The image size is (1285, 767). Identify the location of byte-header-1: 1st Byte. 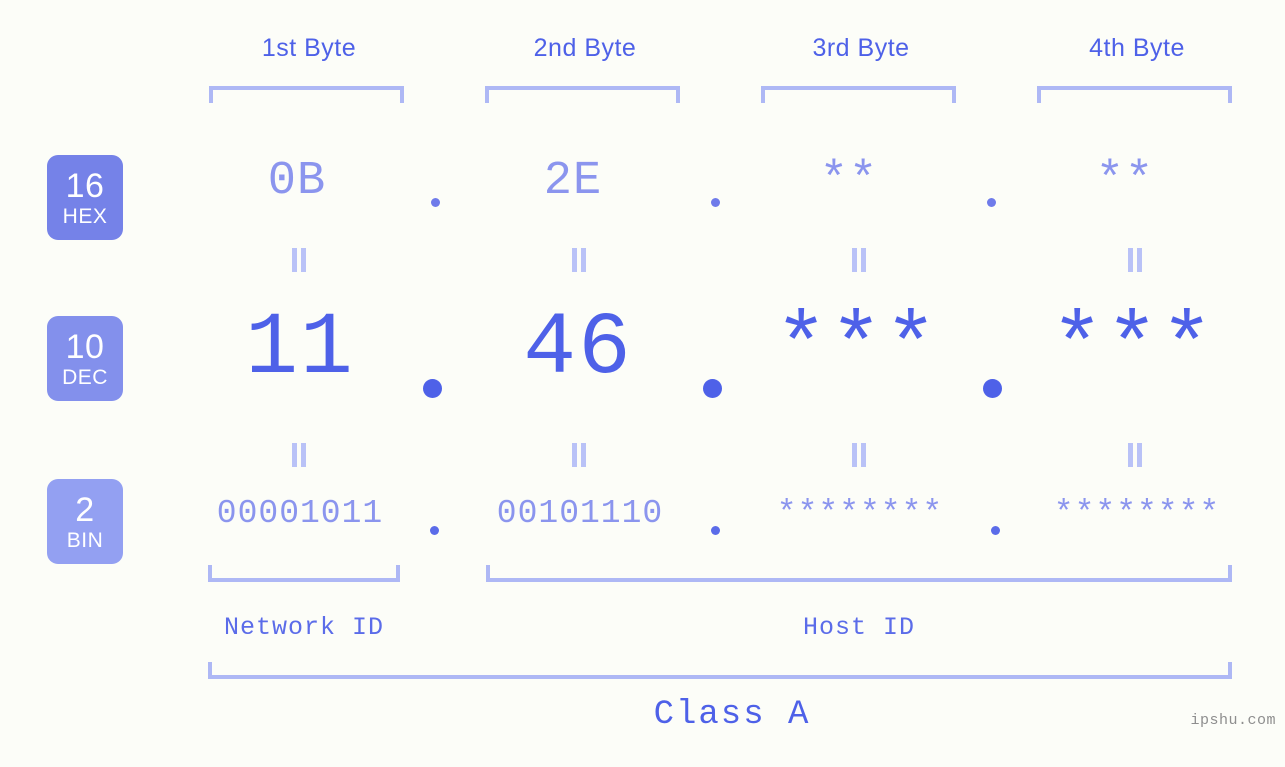
(309, 48).